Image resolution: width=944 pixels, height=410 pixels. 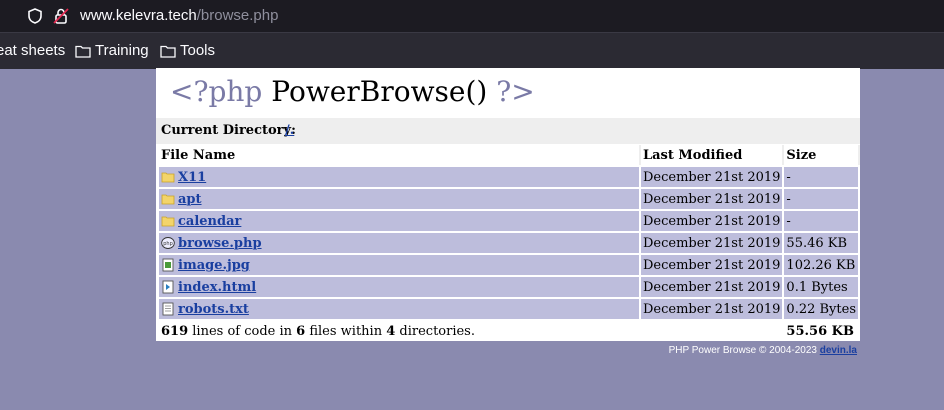 I want to click on bookmark-label: eat sheets, so click(x=33, y=50).